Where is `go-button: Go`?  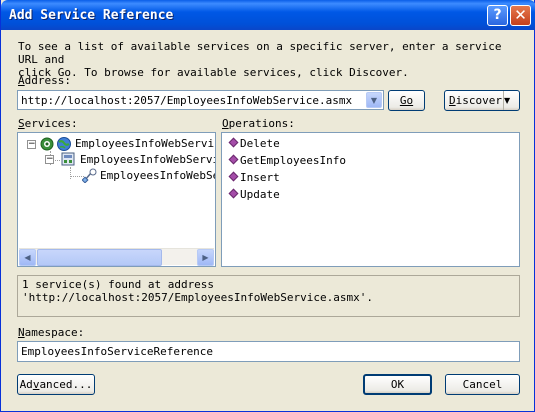 go-button: Go is located at coordinates (406, 100).